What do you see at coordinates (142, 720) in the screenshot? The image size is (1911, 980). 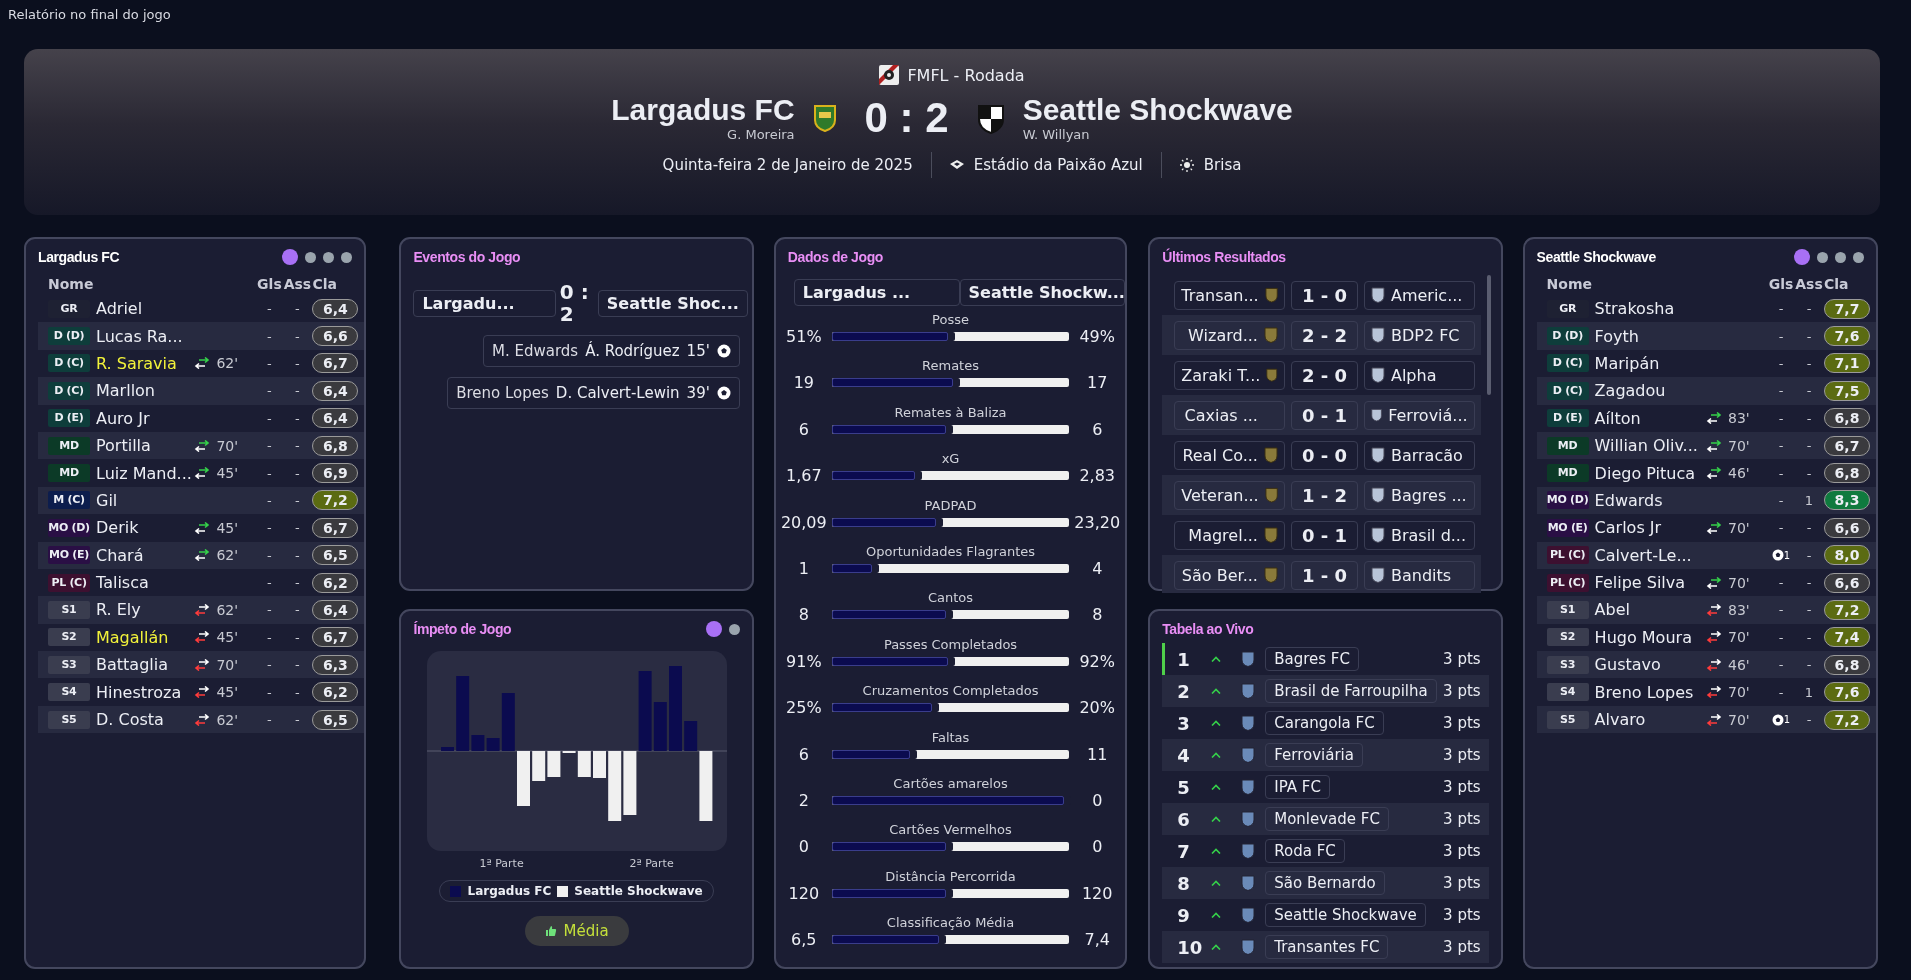 I see `player-name: D. Costa` at bounding box center [142, 720].